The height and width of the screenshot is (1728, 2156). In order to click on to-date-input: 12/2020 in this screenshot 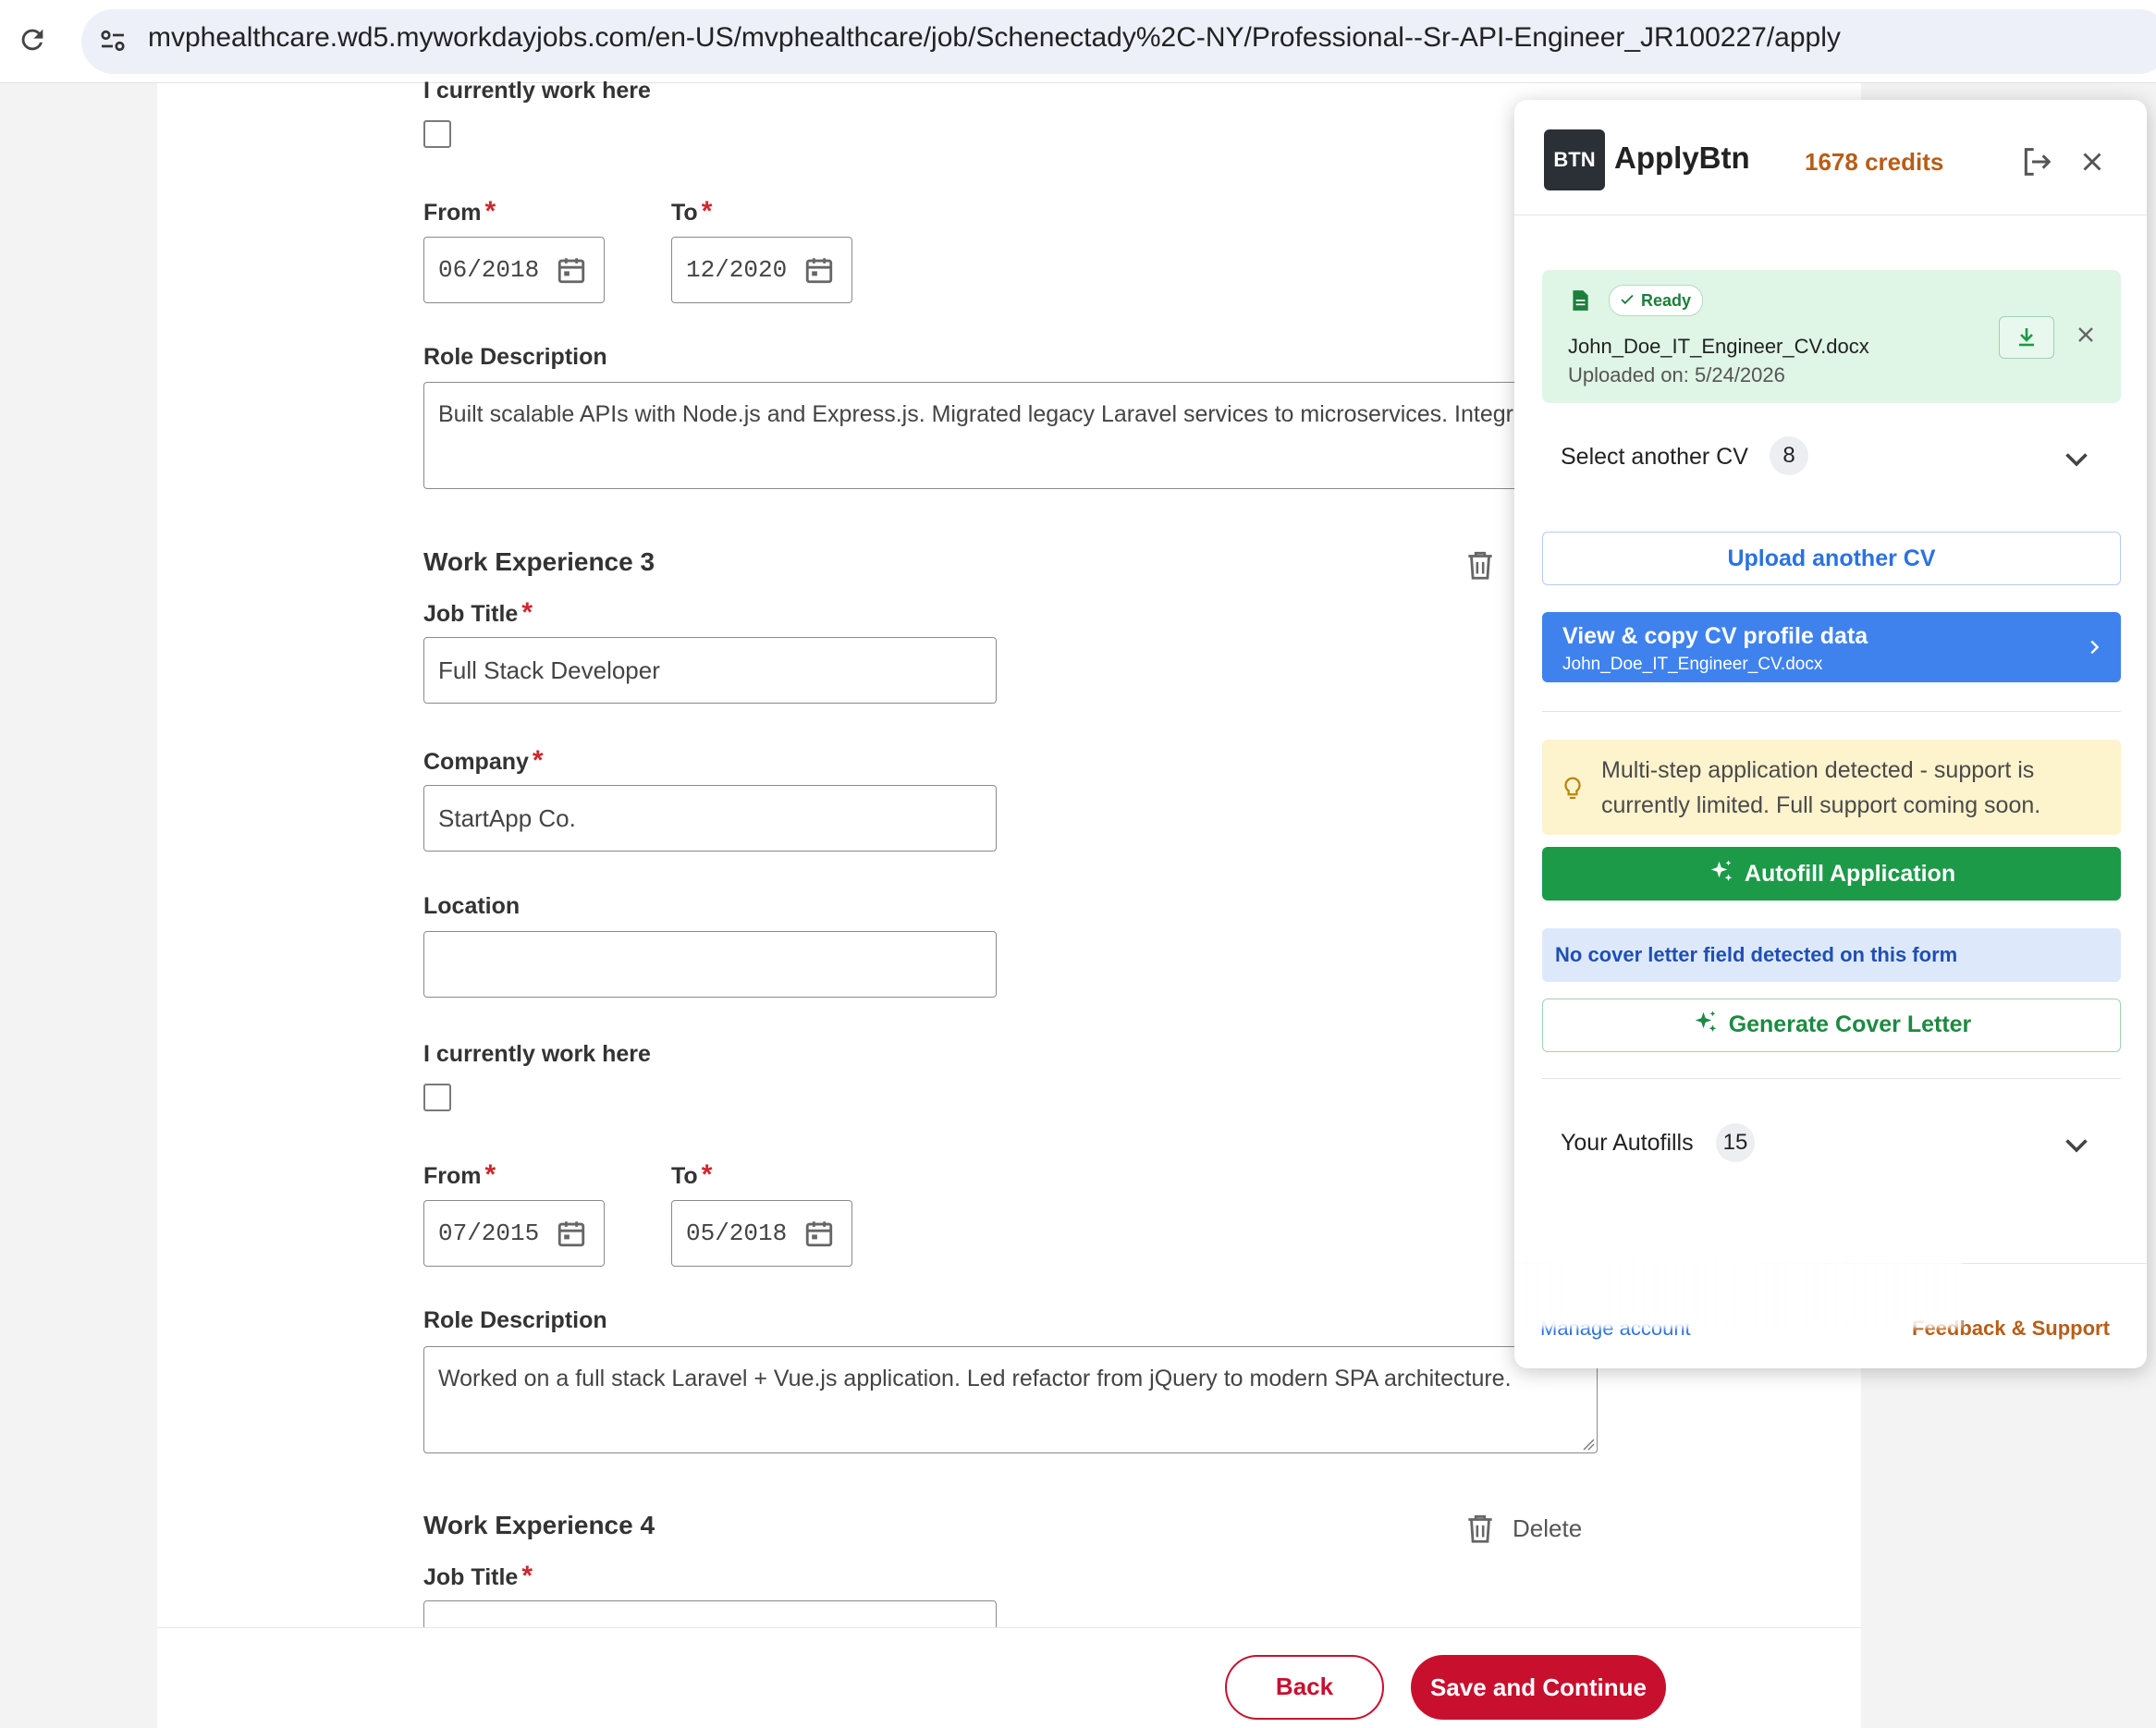, I will do `click(762, 270)`.